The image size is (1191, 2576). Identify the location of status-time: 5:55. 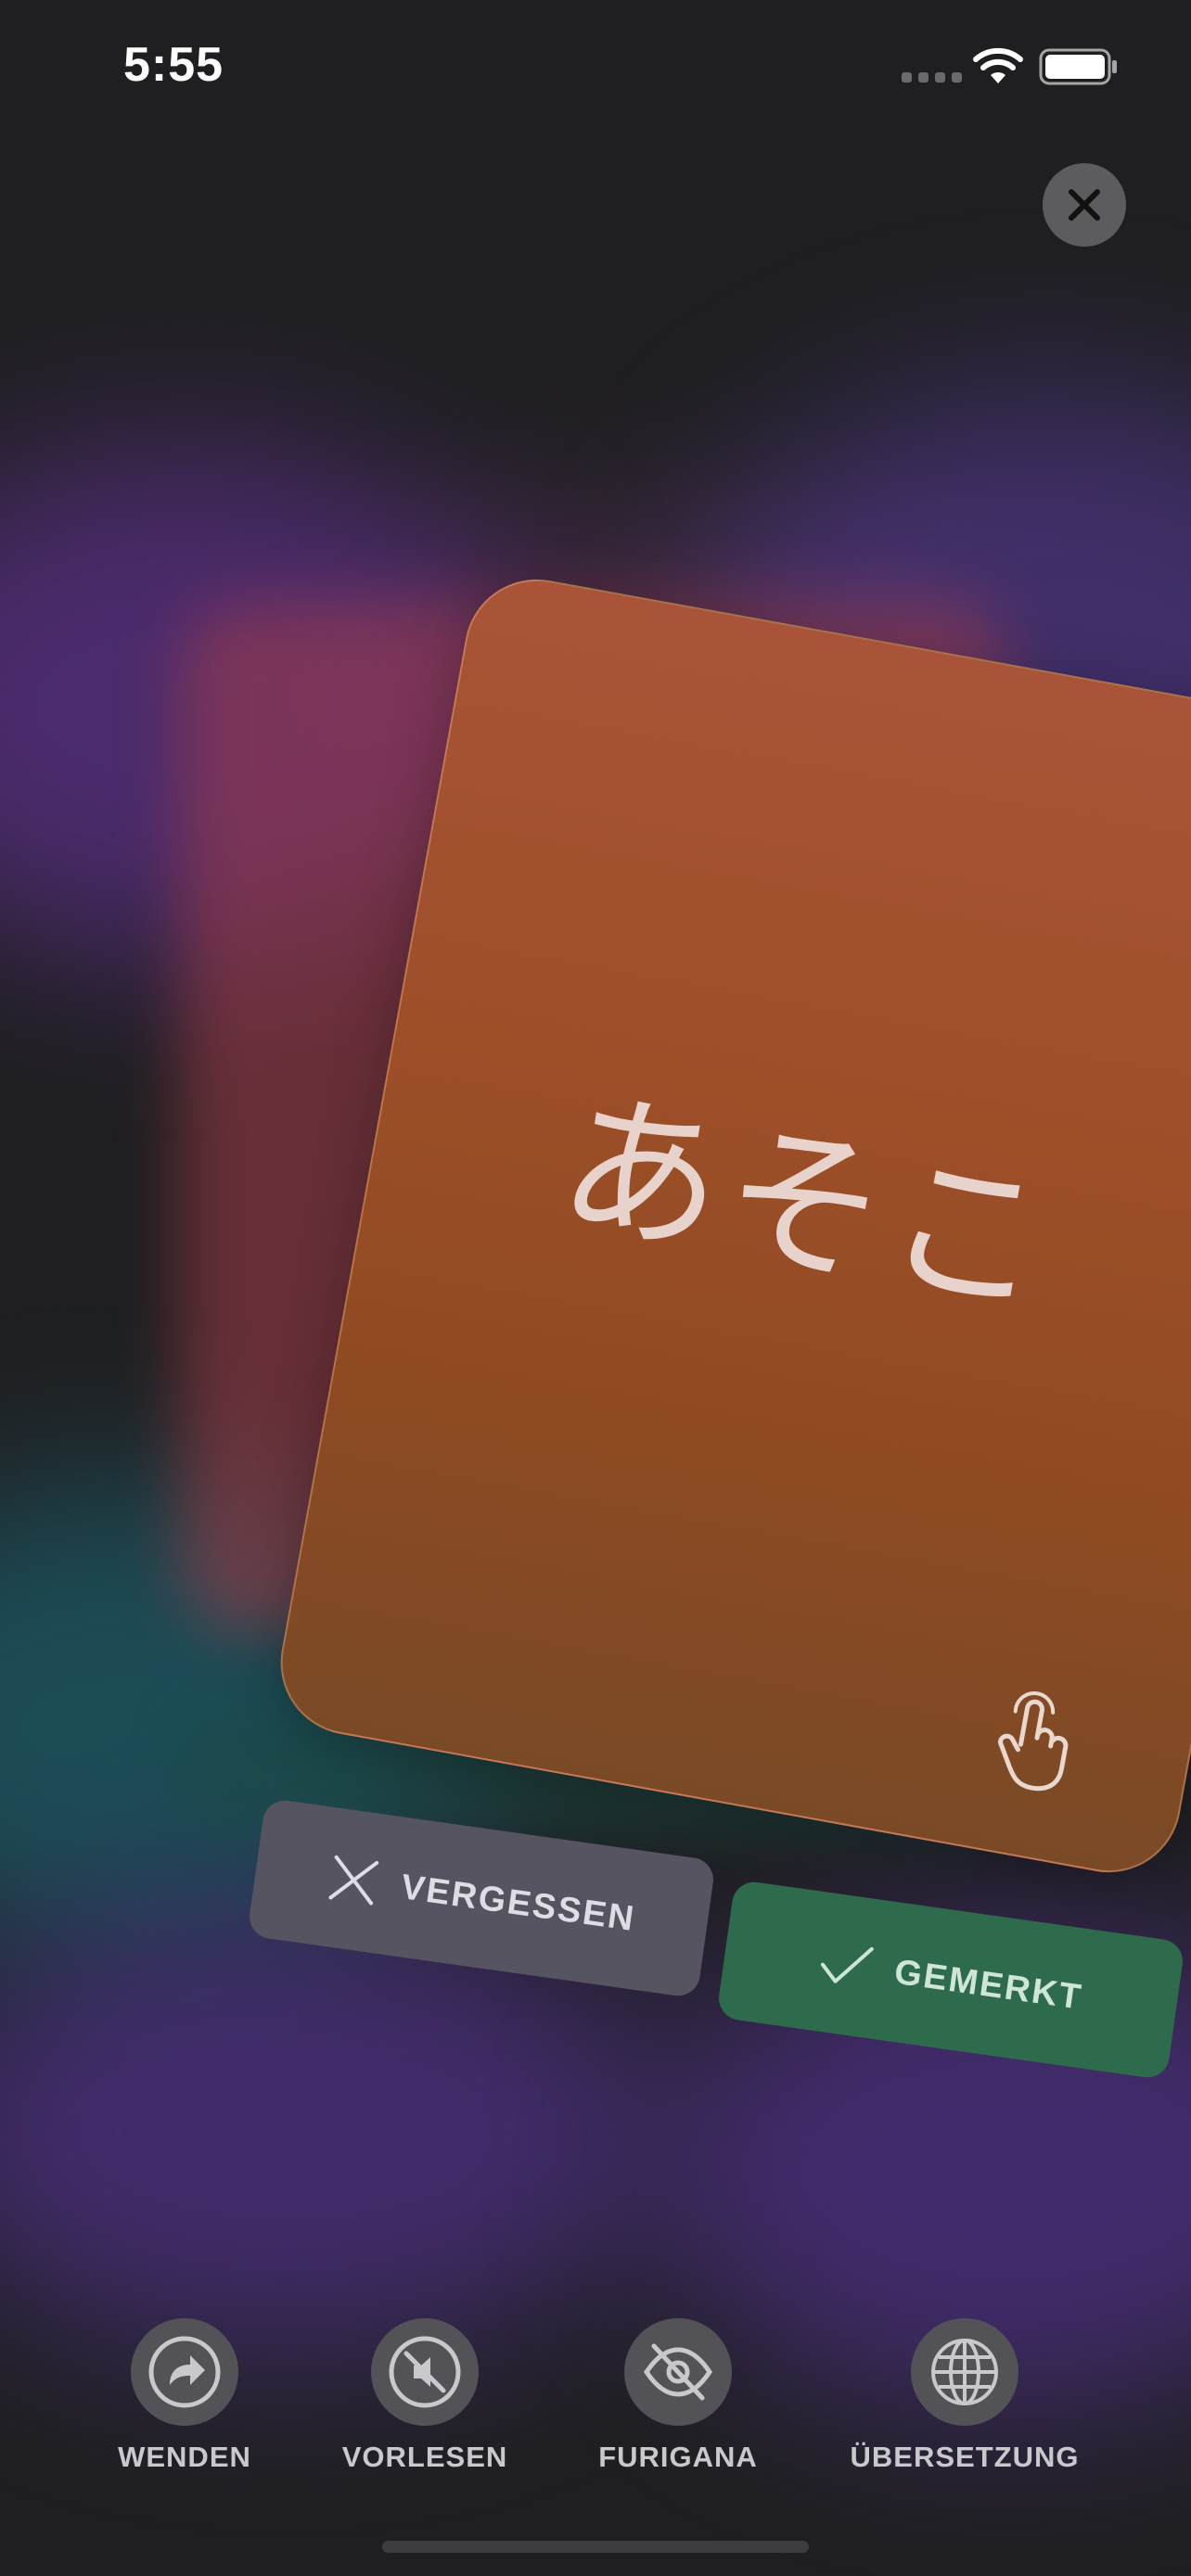
(173, 65).